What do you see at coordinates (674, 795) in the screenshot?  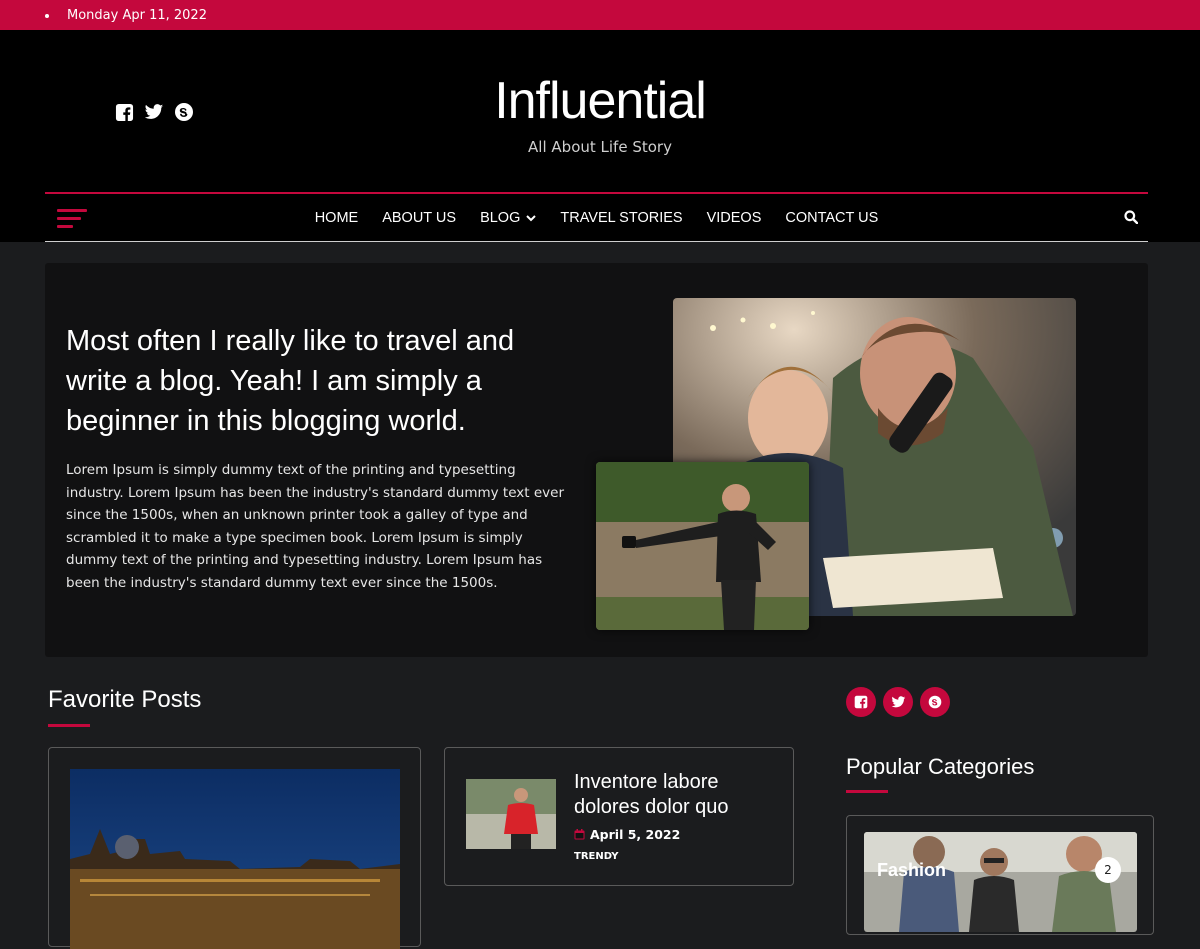 I see `post-title: Inventore labore dolores dolor quo` at bounding box center [674, 795].